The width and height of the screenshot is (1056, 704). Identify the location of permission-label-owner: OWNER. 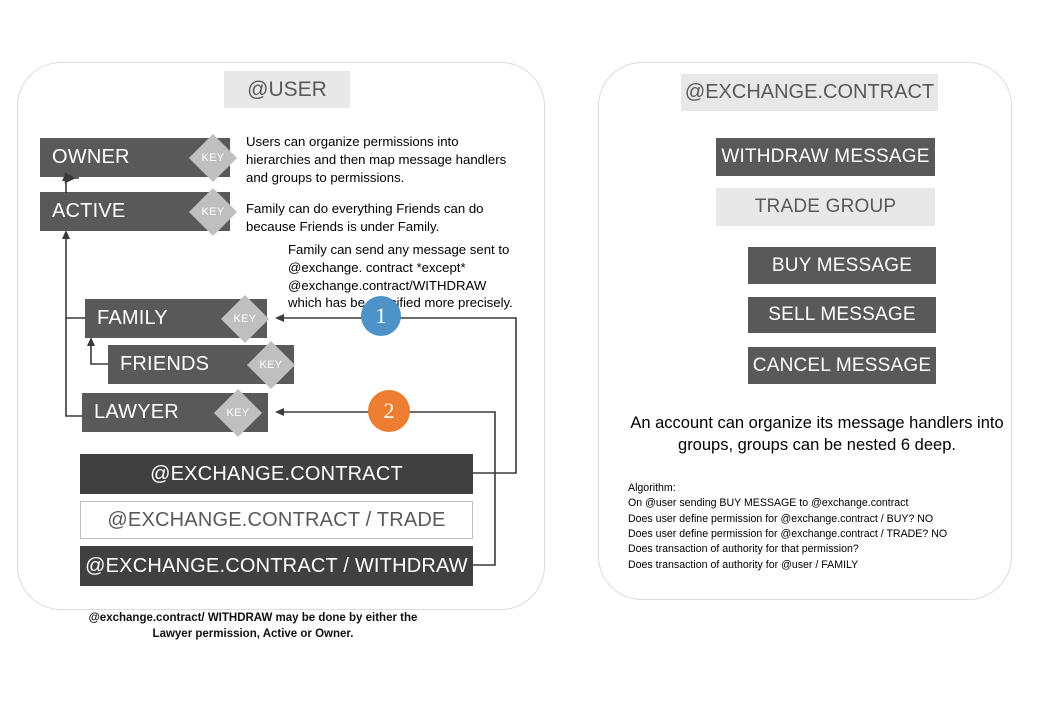
(91, 157).